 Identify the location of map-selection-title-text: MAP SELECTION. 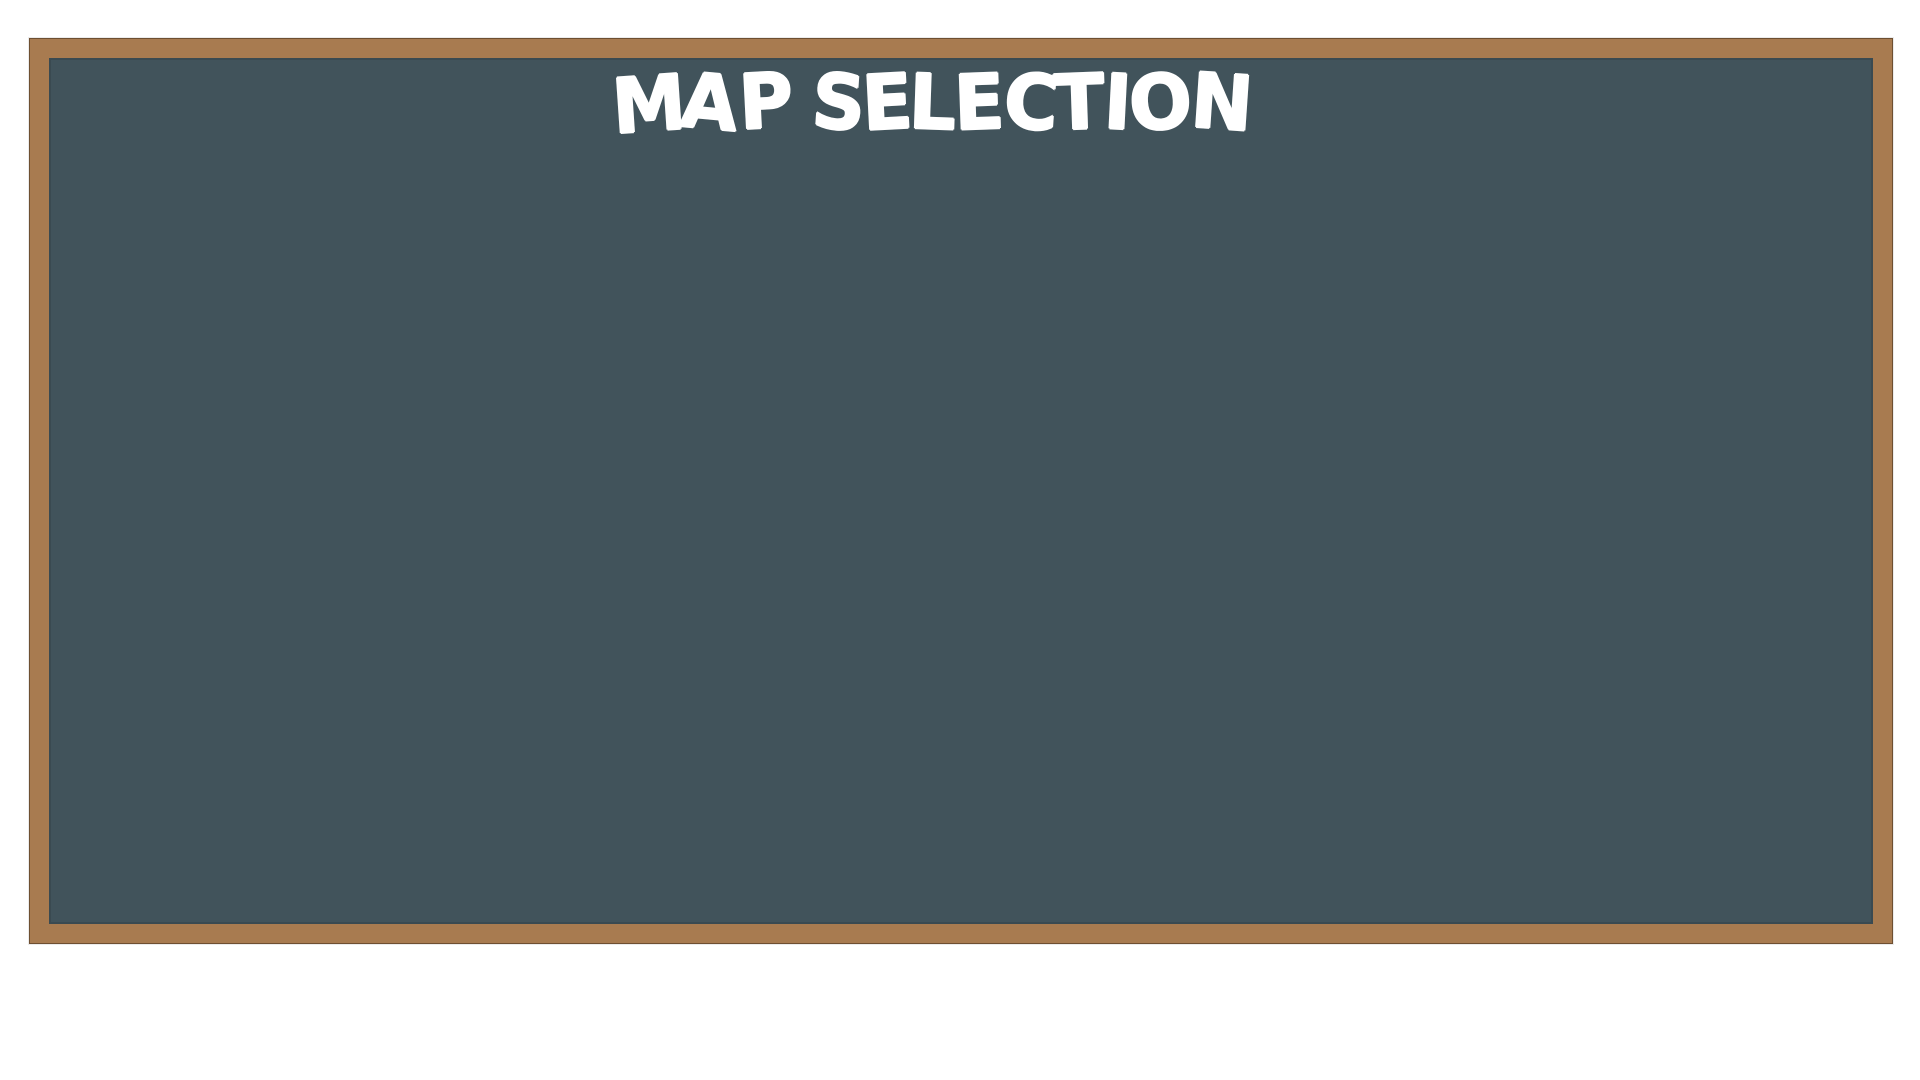
(933, 104).